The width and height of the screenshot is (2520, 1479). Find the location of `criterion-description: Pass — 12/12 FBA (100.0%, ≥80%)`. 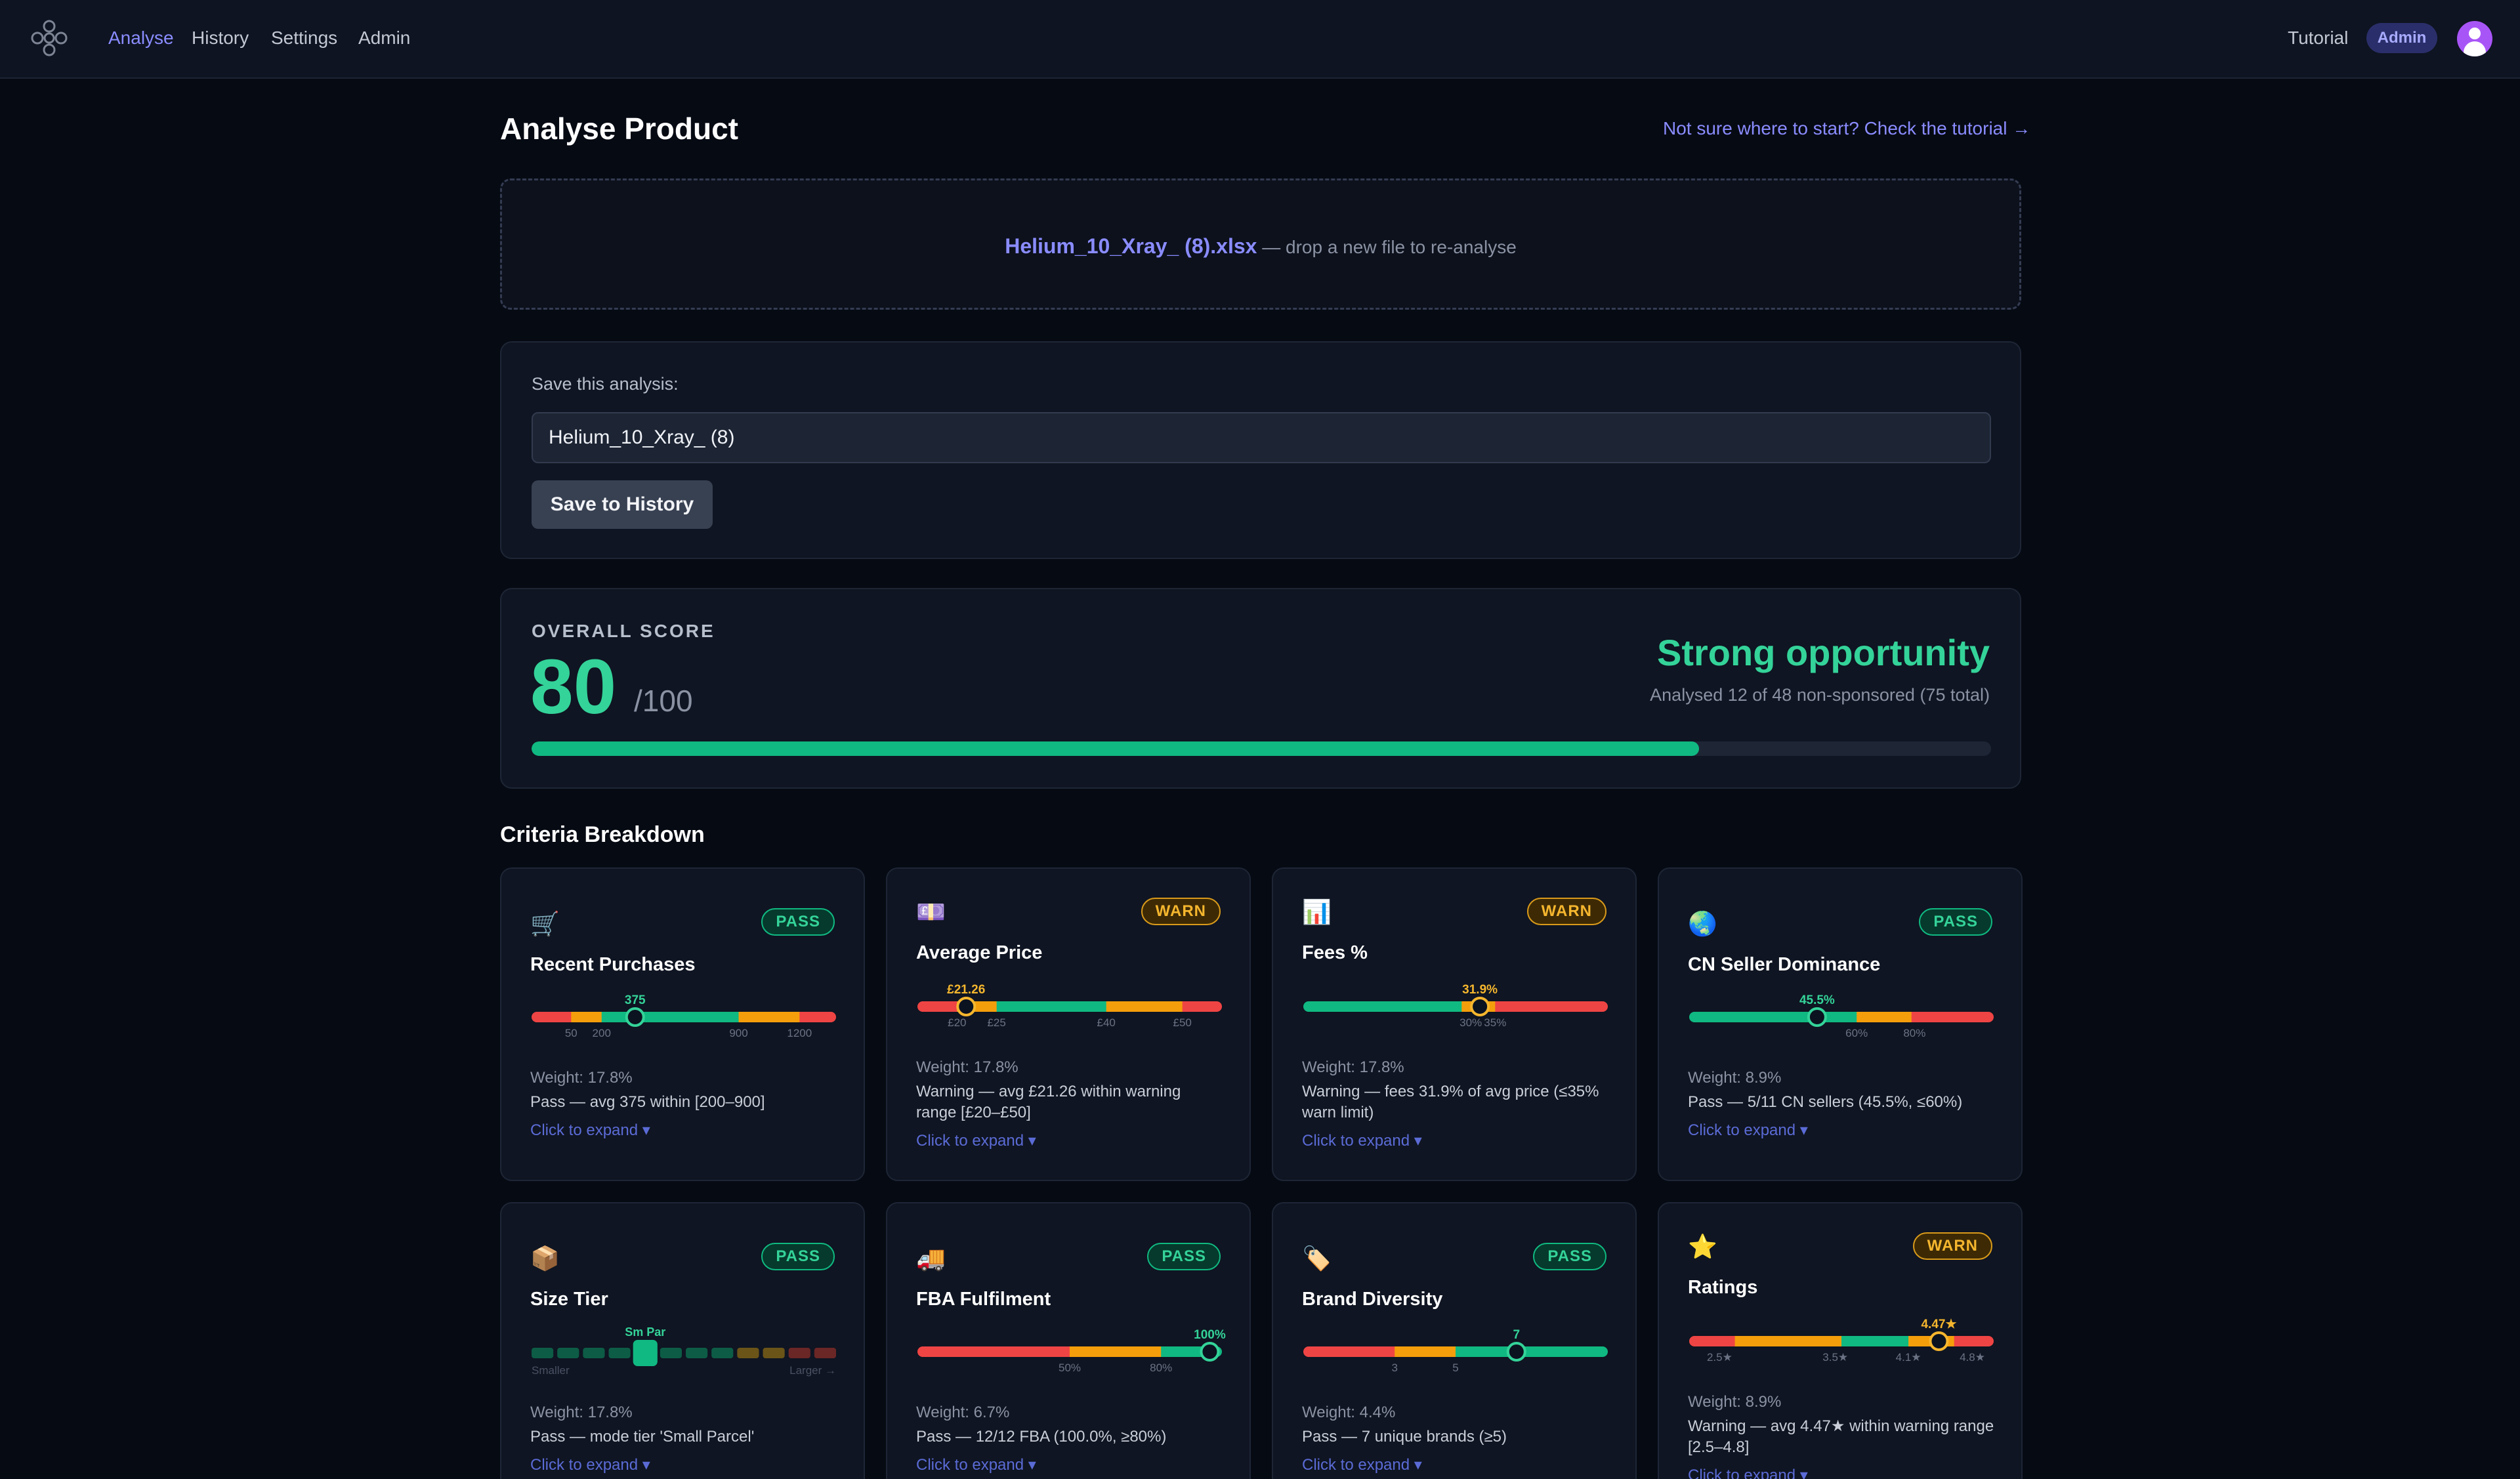

criterion-description: Pass — 12/12 FBA (100.0%, ≥80%) is located at coordinates (1041, 1437).